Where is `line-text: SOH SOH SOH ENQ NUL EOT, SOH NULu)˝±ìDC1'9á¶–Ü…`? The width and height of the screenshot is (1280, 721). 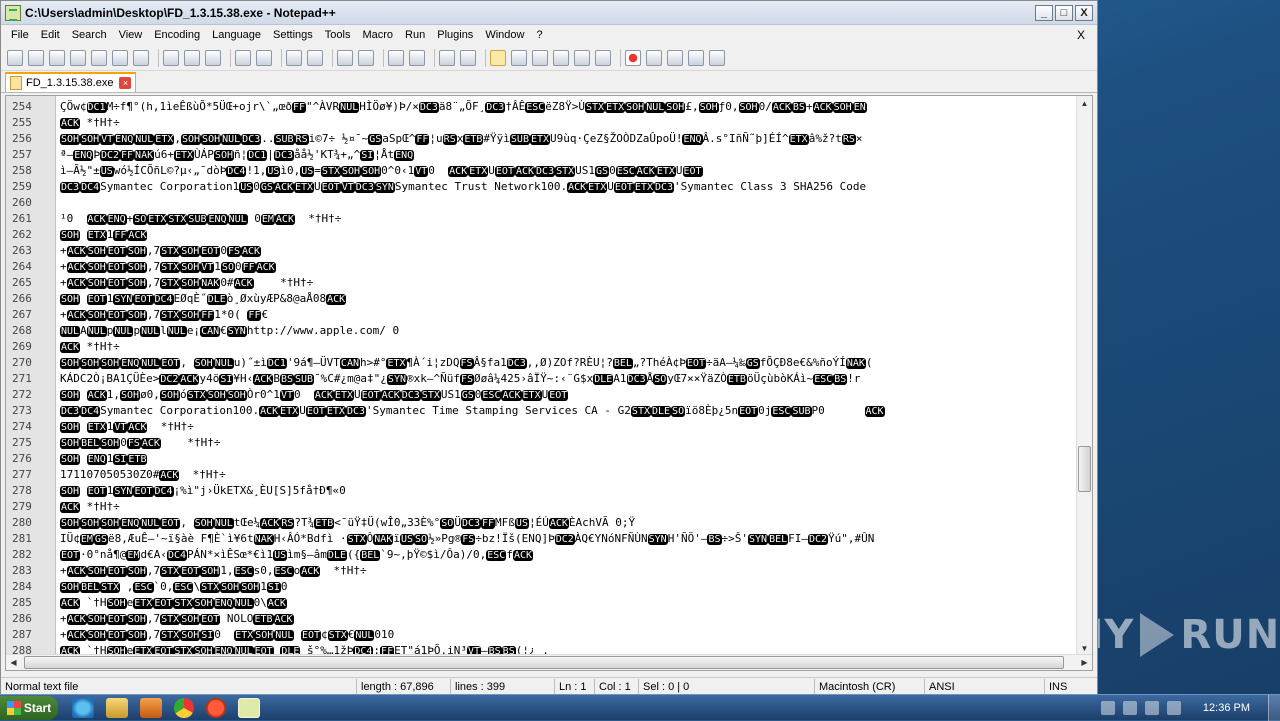 line-text: SOH SOH SOH ENQ NUL EOT, SOH NULu)˝±ìDC1'9á¶–Ü… is located at coordinates (567, 362).